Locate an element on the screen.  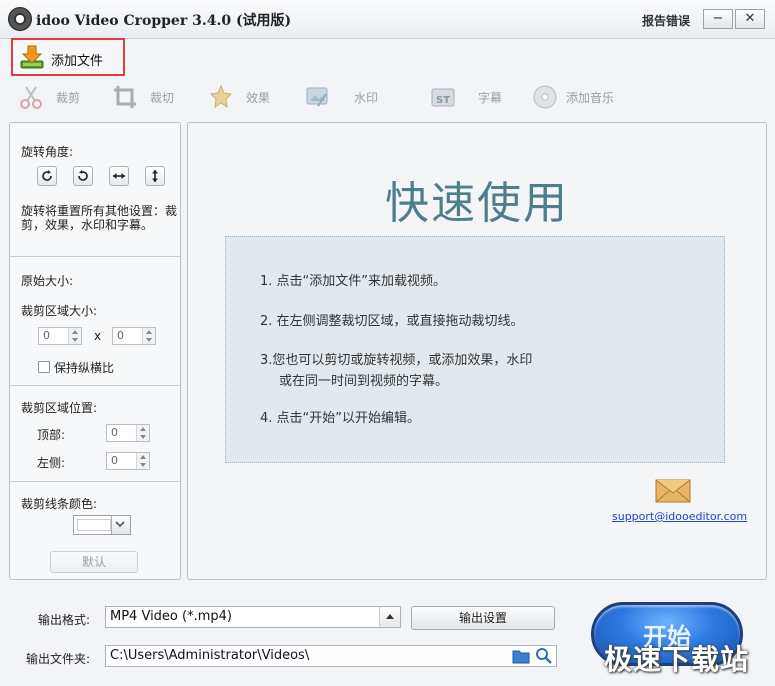
site-watermark: 极速下载站 is located at coordinates (677, 659).